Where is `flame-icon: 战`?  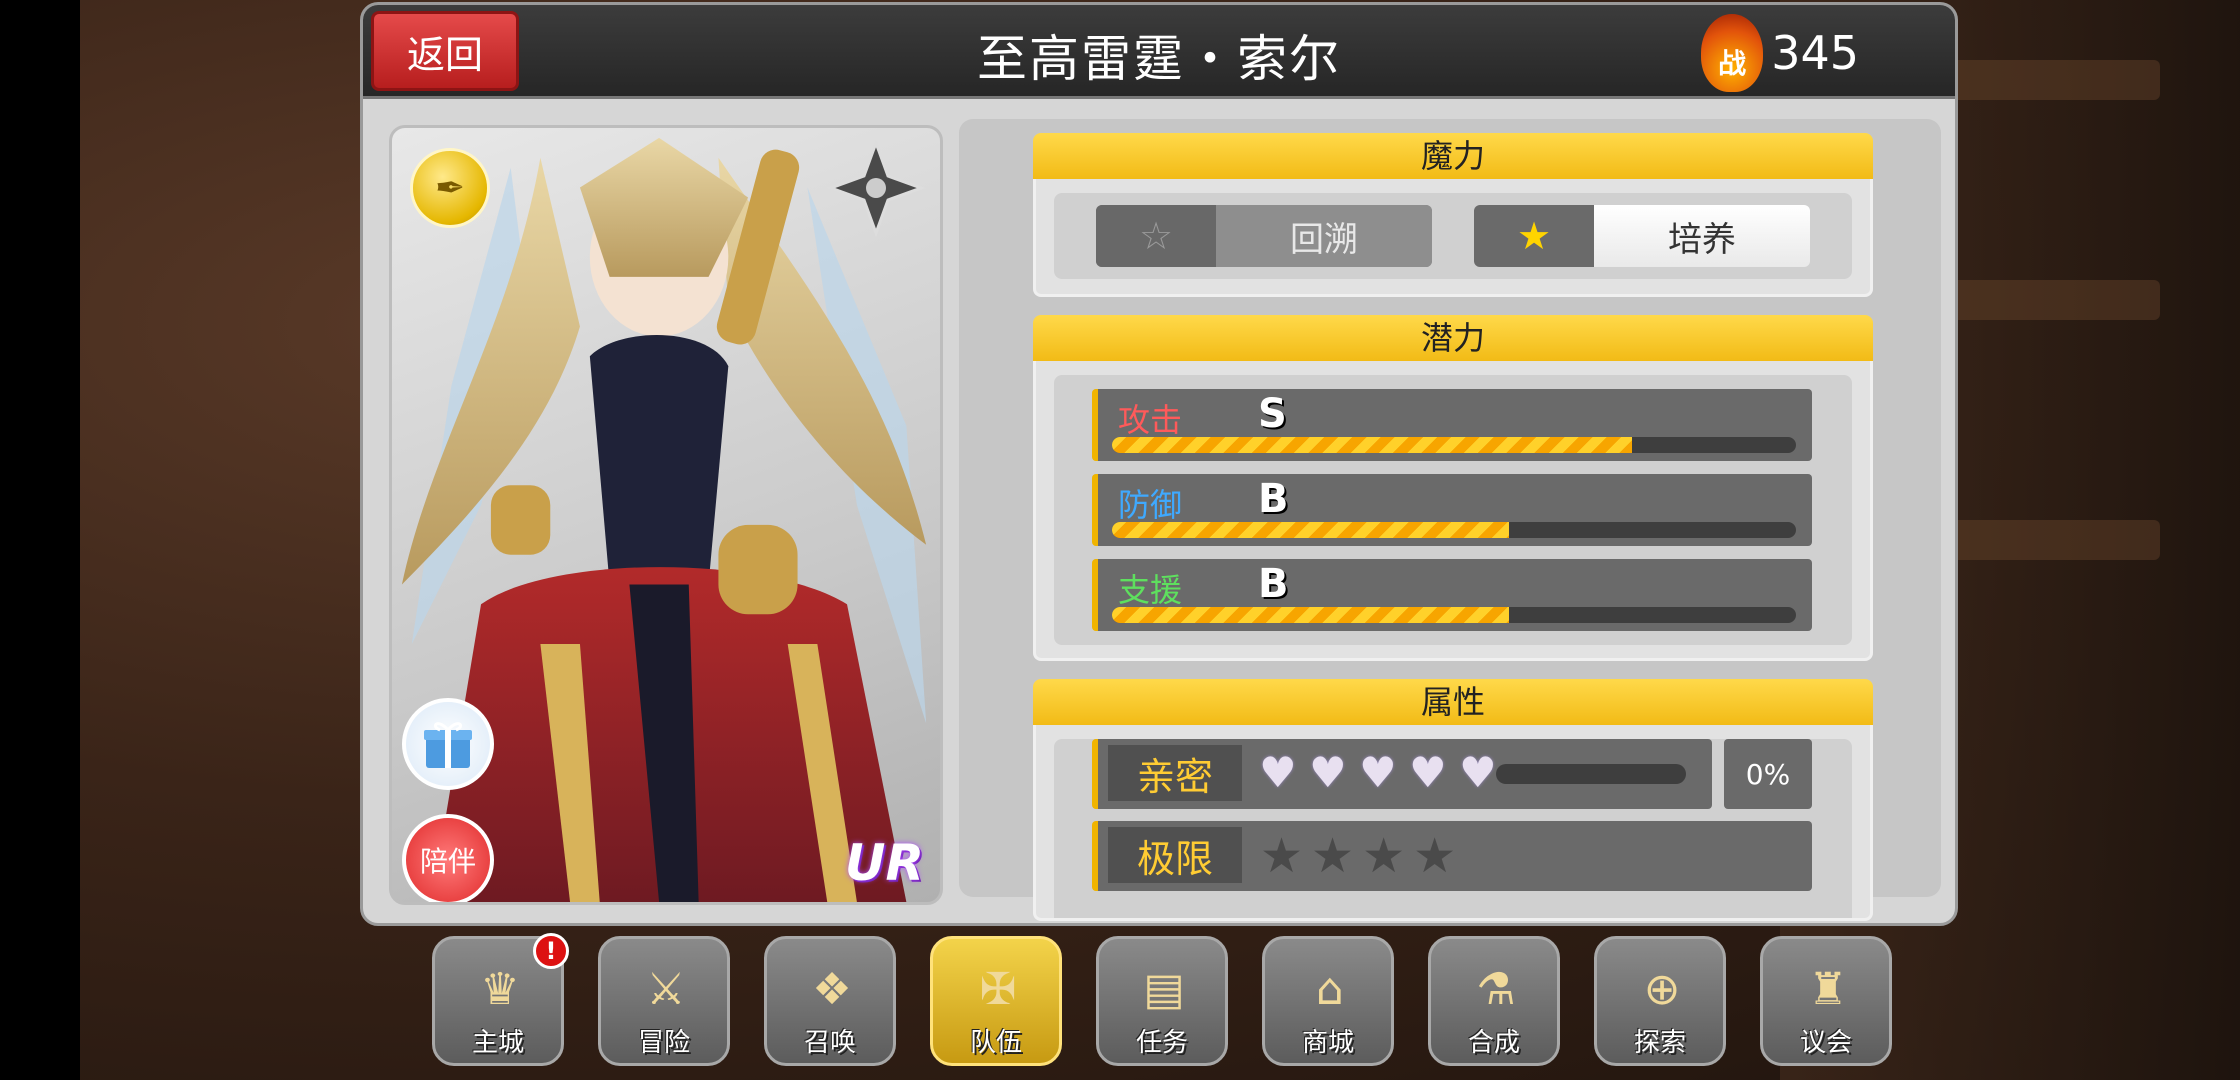 flame-icon: 战 is located at coordinates (1732, 53).